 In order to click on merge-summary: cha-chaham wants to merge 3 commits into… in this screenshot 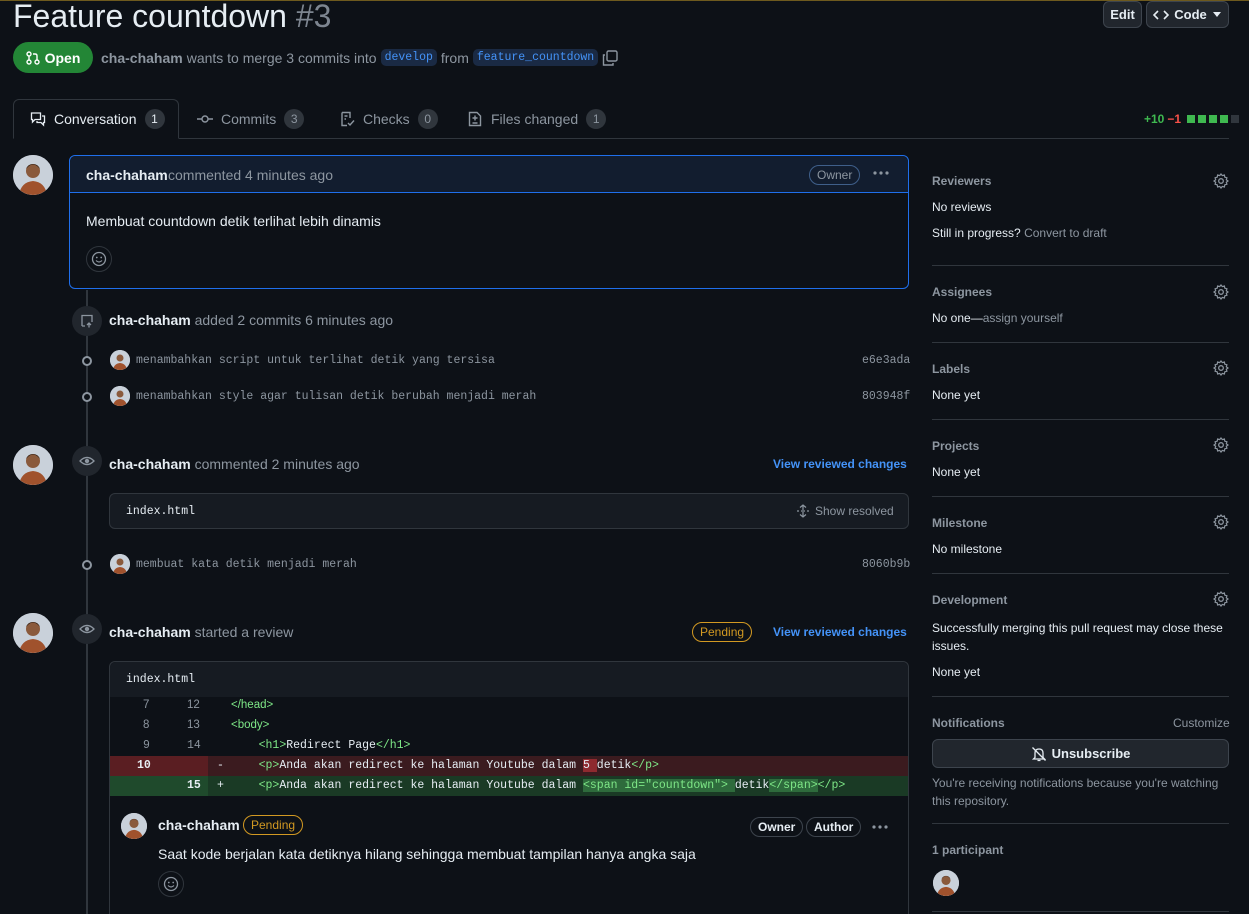, I will do `click(359, 57)`.